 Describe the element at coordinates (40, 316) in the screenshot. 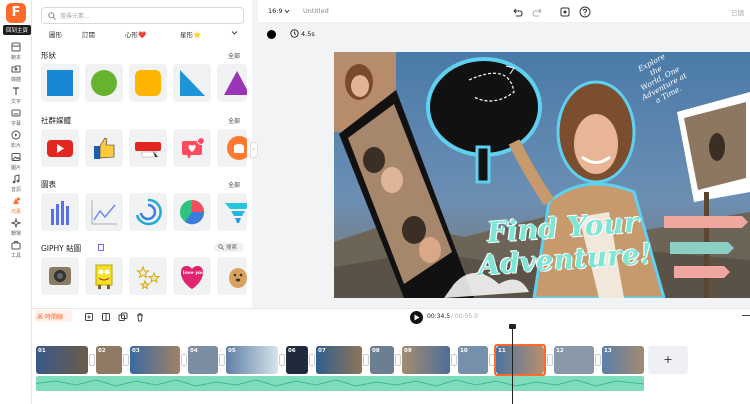

I see `scissors-icon` at that location.